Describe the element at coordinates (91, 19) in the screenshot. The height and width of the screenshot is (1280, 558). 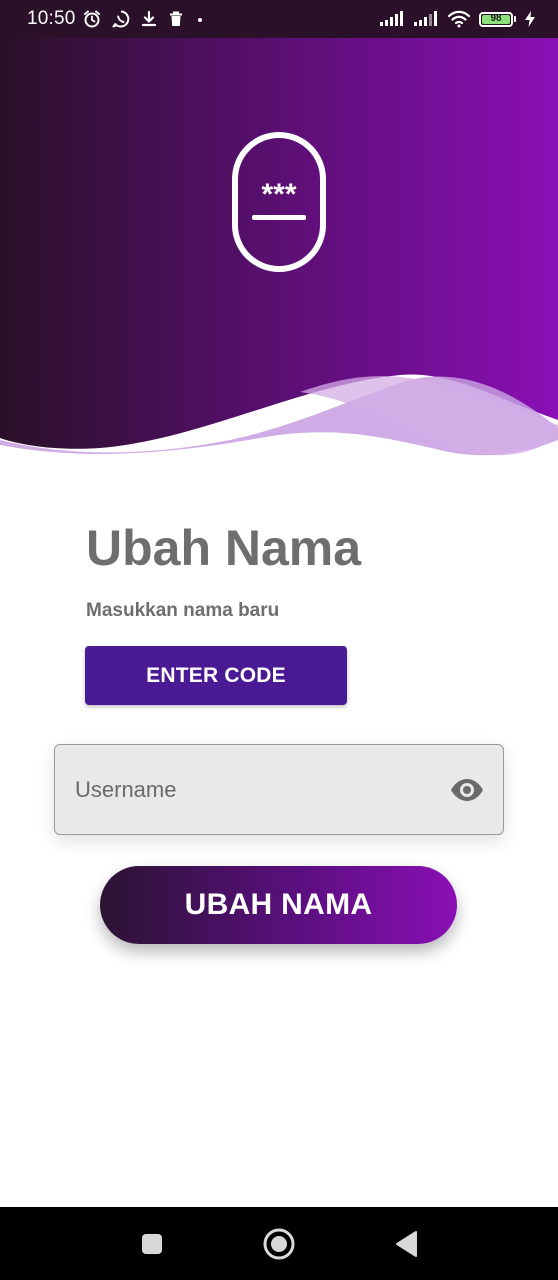
I see `alarm-icon` at that location.